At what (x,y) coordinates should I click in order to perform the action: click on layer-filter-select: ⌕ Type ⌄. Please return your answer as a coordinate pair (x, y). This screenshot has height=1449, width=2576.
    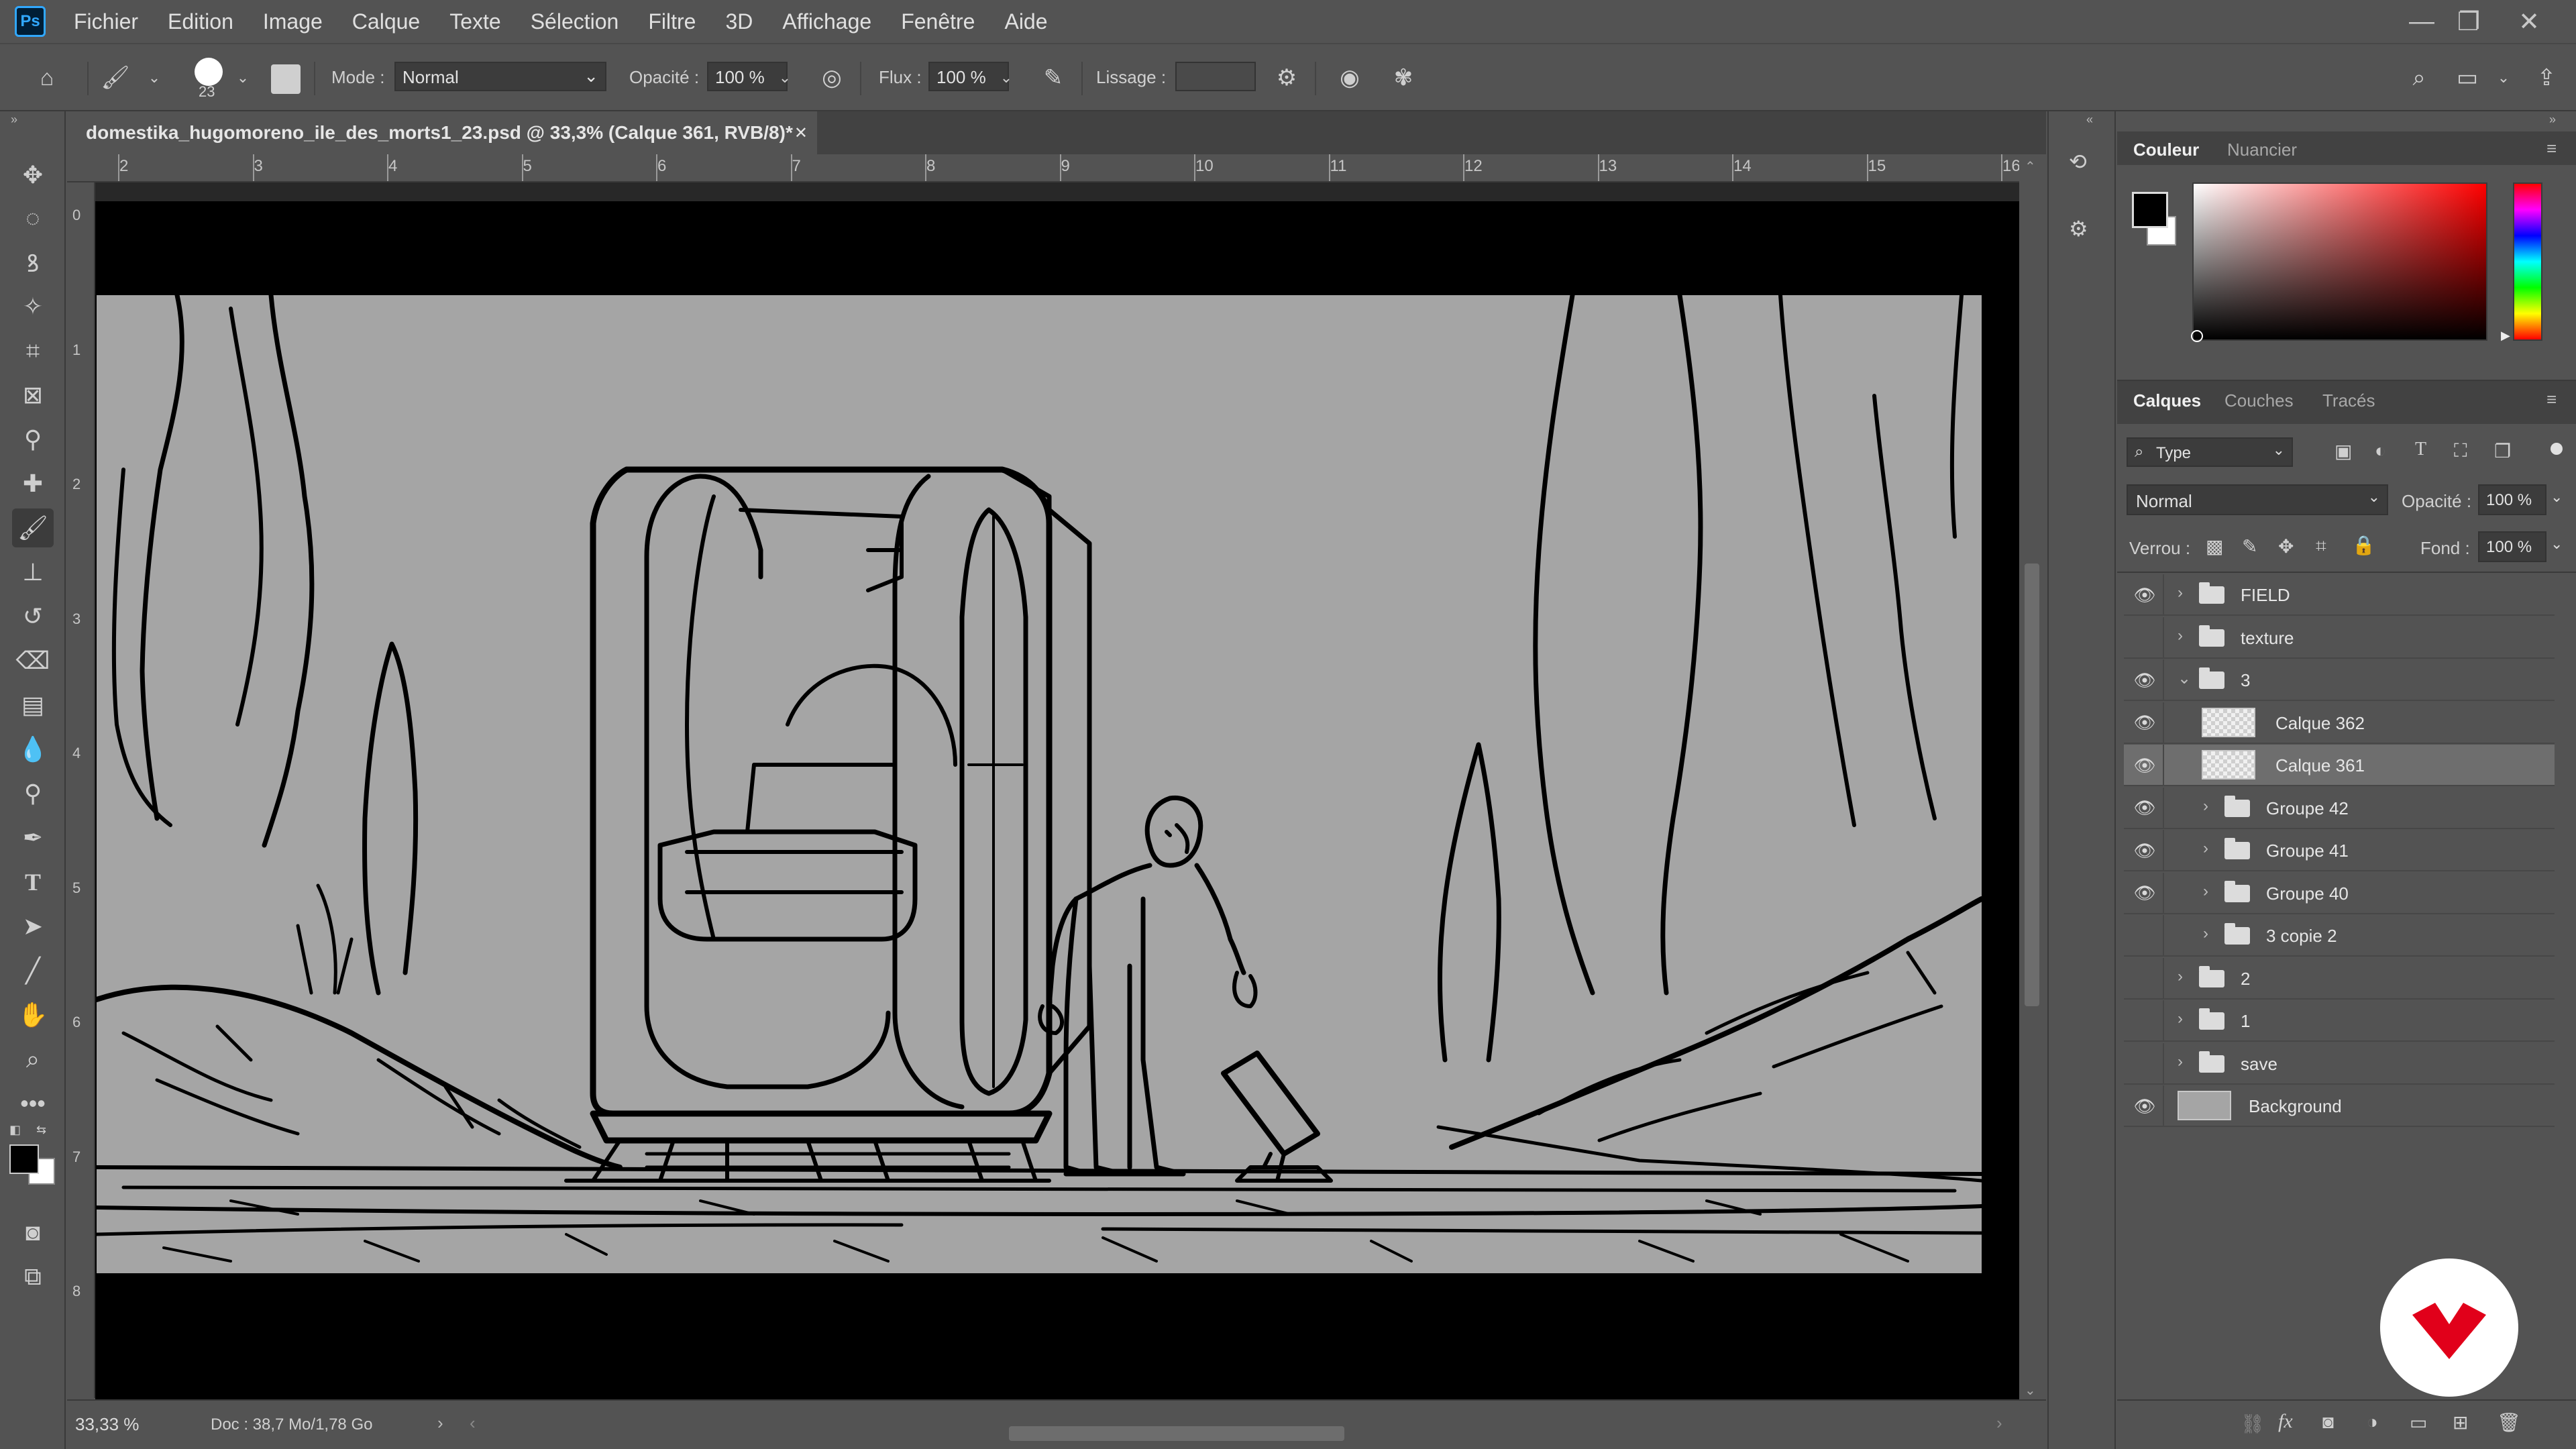
    Looking at the image, I should click on (2210, 452).